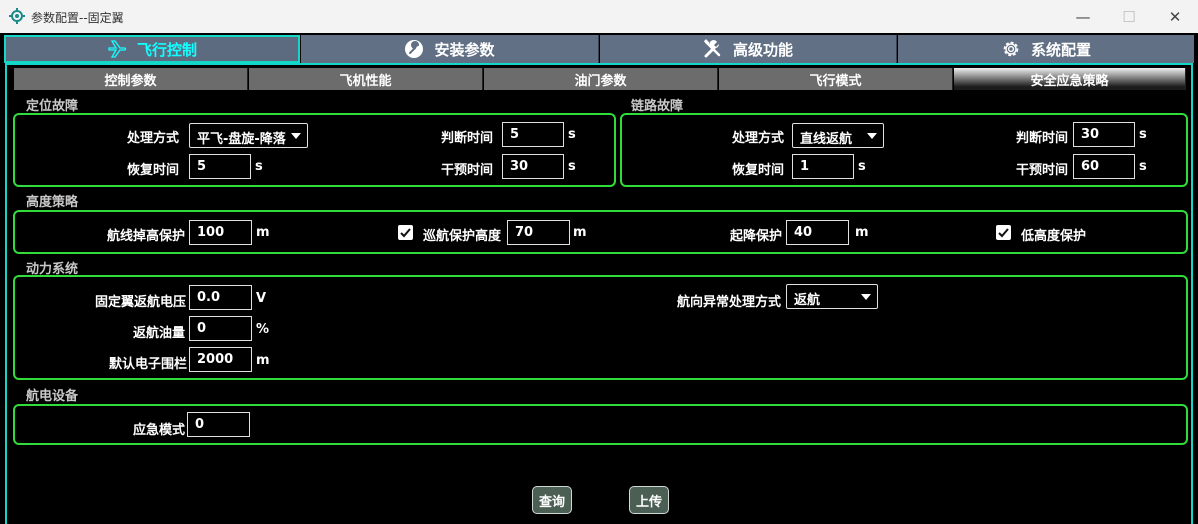 The height and width of the screenshot is (524, 1198). I want to click on tab-advanced: 高级功能, so click(748, 49).